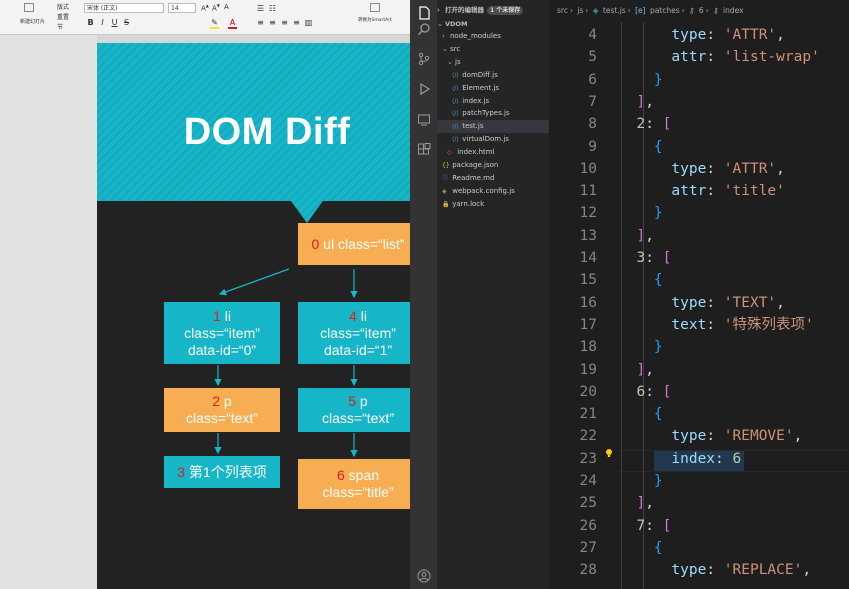  What do you see at coordinates (32, 22) in the screenshot?
I see `new-slide-button: 新建幻灯片` at bounding box center [32, 22].